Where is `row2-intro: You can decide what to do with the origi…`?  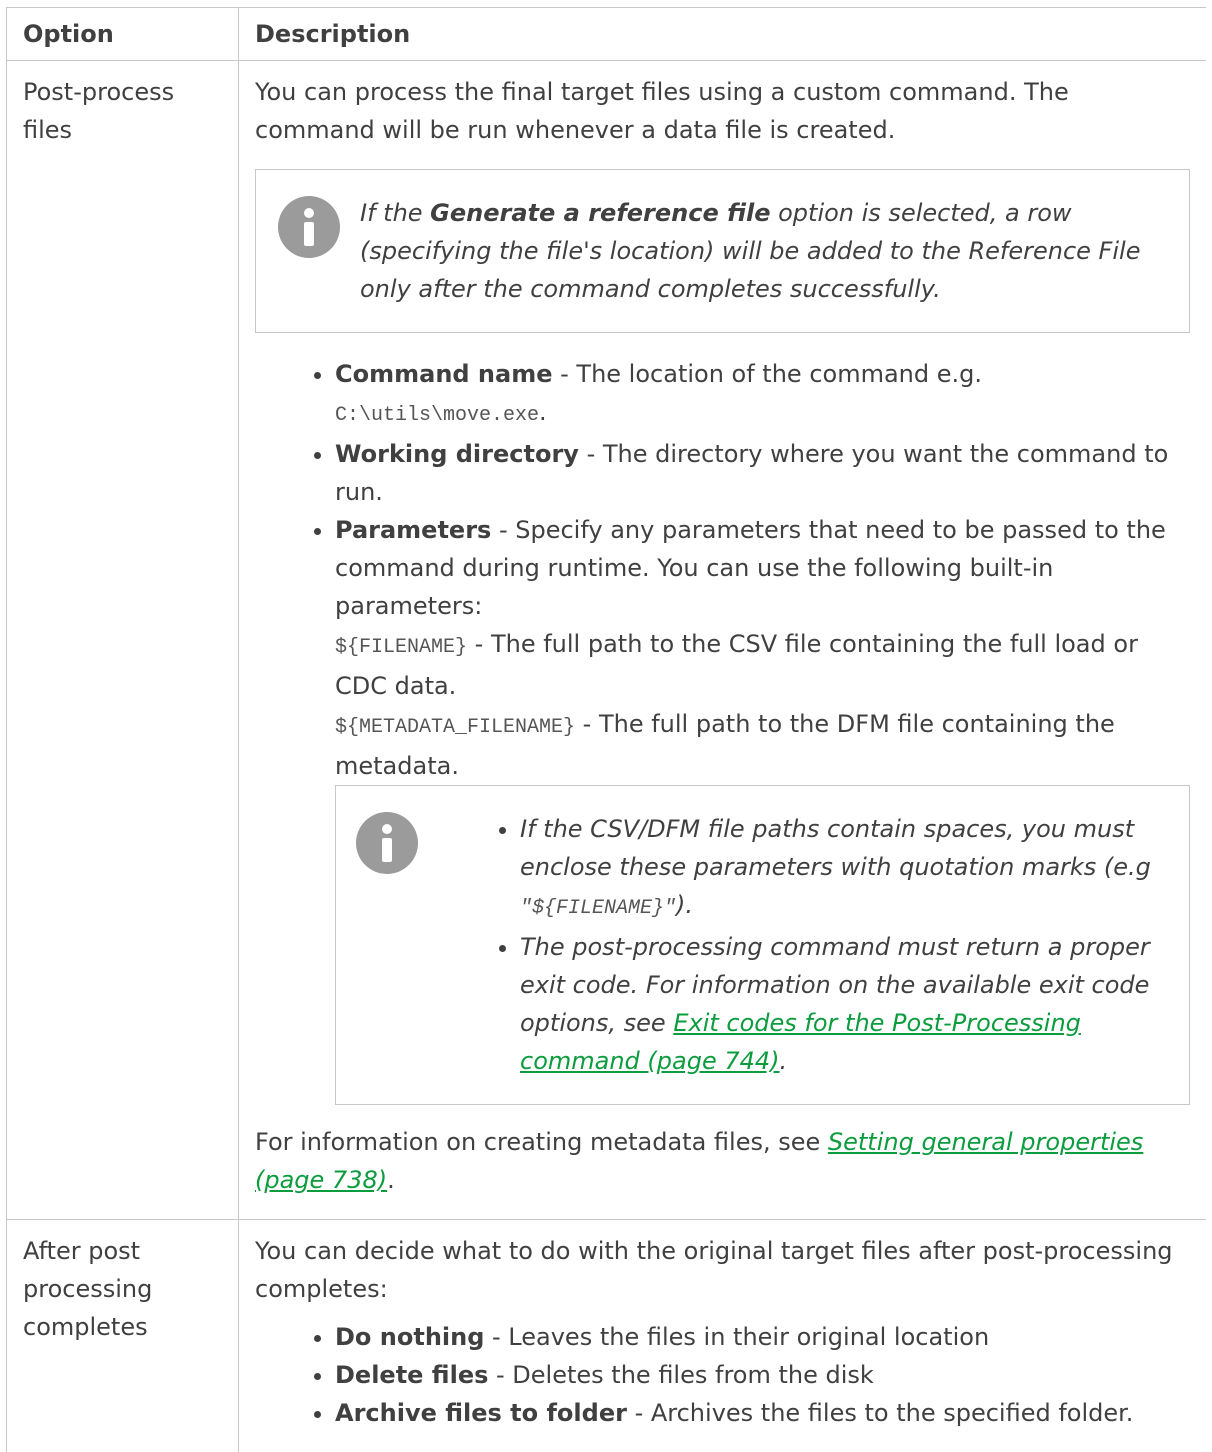
row2-intro: You can decide what to do with the origi… is located at coordinates (722, 1270).